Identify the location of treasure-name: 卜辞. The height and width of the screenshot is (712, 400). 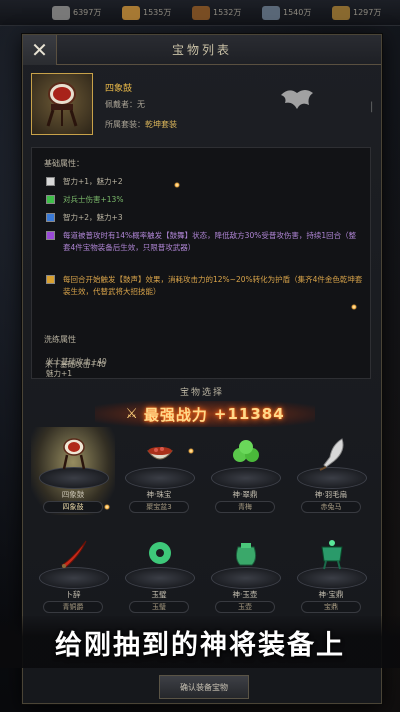
(73, 594).